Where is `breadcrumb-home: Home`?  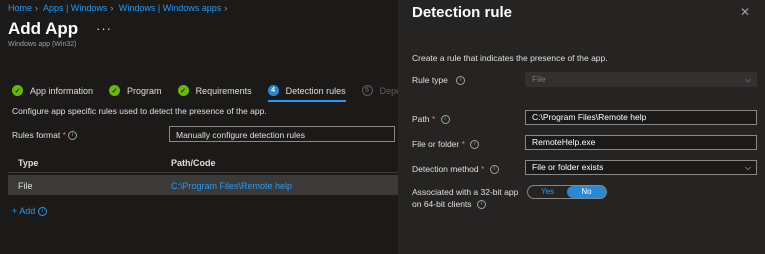 breadcrumb-home: Home is located at coordinates (20, 8).